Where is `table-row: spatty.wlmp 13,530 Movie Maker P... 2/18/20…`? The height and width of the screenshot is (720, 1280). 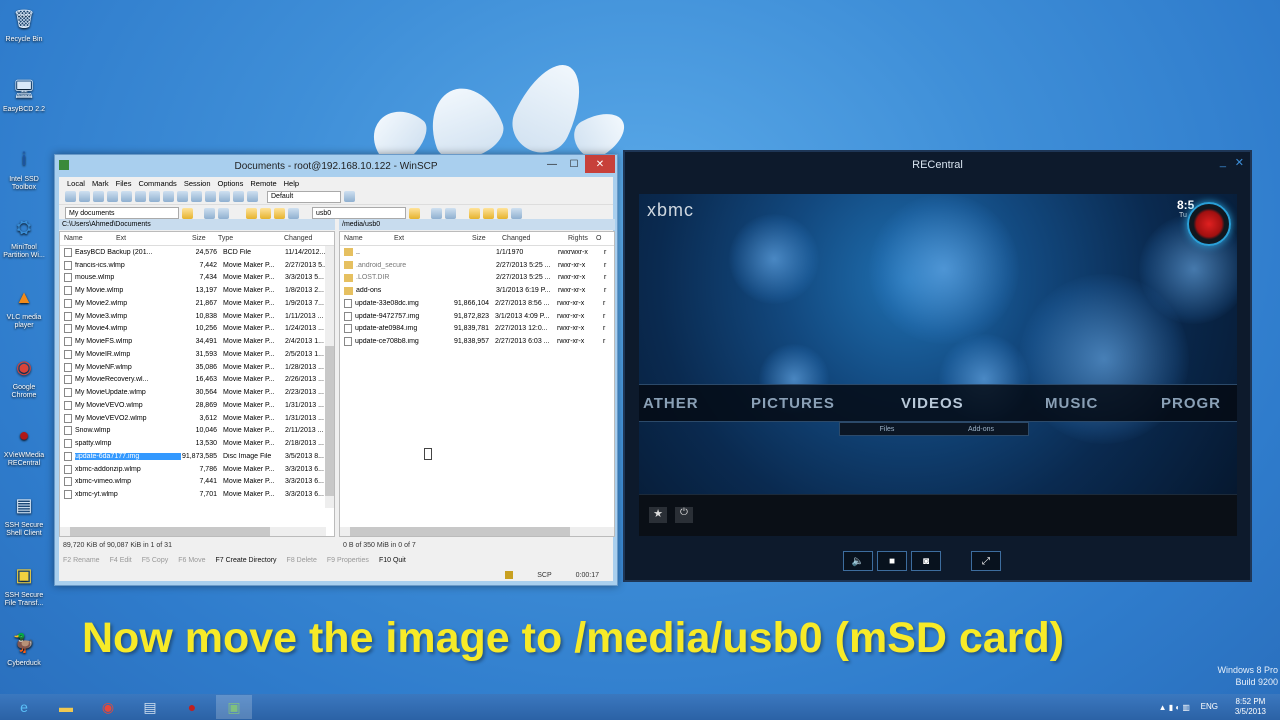 table-row: spatty.wlmp 13,530 Movie Maker P... 2/18/20… is located at coordinates (197, 443).